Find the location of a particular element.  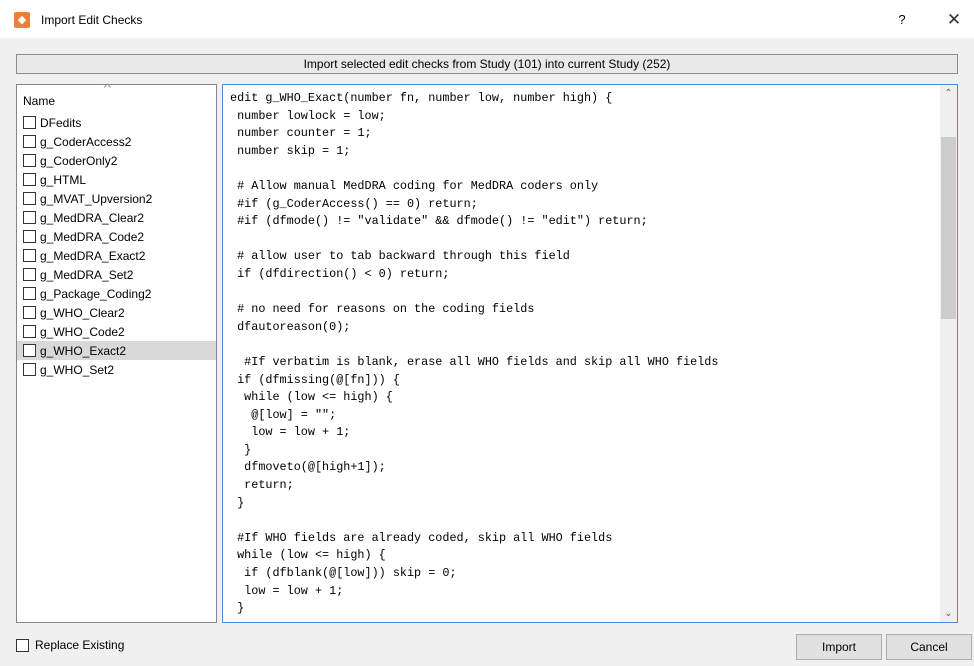

list-item: g_Package_Coding2 is located at coordinates (116, 293).